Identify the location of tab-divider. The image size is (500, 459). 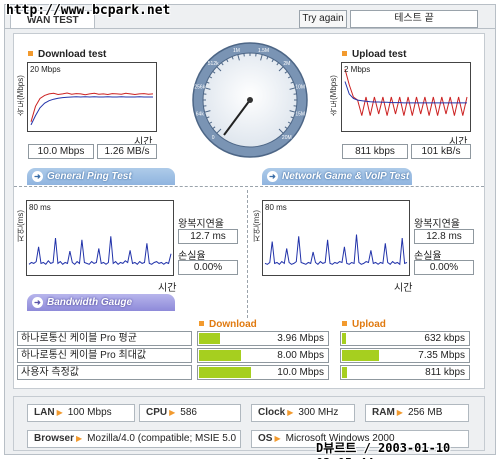
(250, 28).